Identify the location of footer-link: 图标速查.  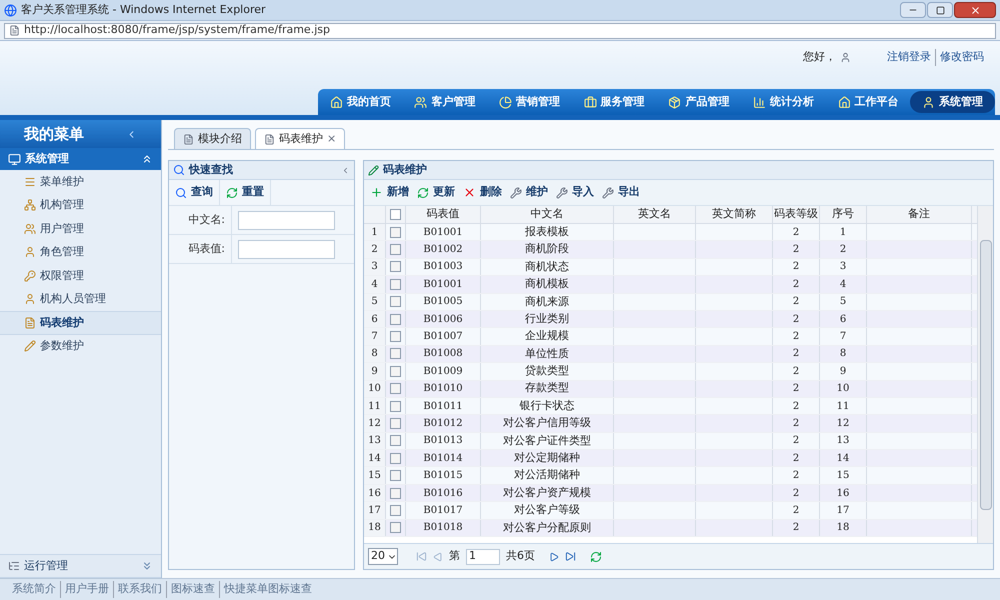
(190, 589).